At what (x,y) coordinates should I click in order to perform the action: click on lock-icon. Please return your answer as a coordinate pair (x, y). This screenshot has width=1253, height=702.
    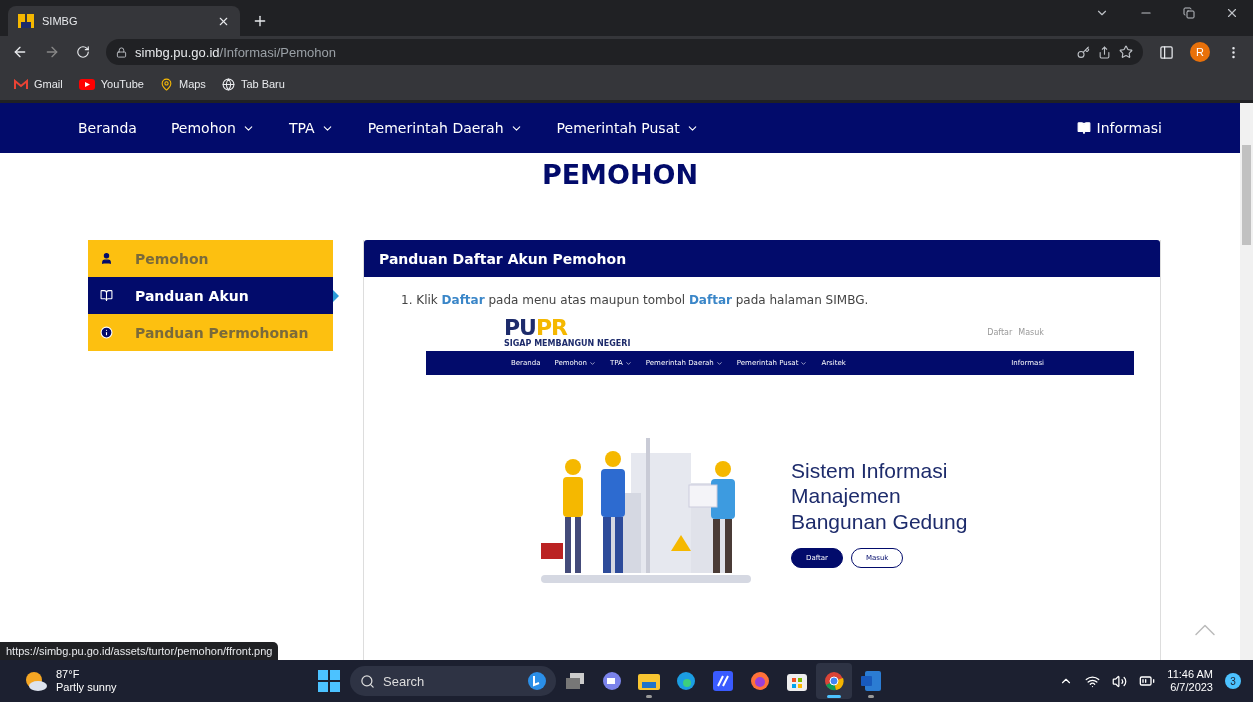
    Looking at the image, I should click on (121, 52).